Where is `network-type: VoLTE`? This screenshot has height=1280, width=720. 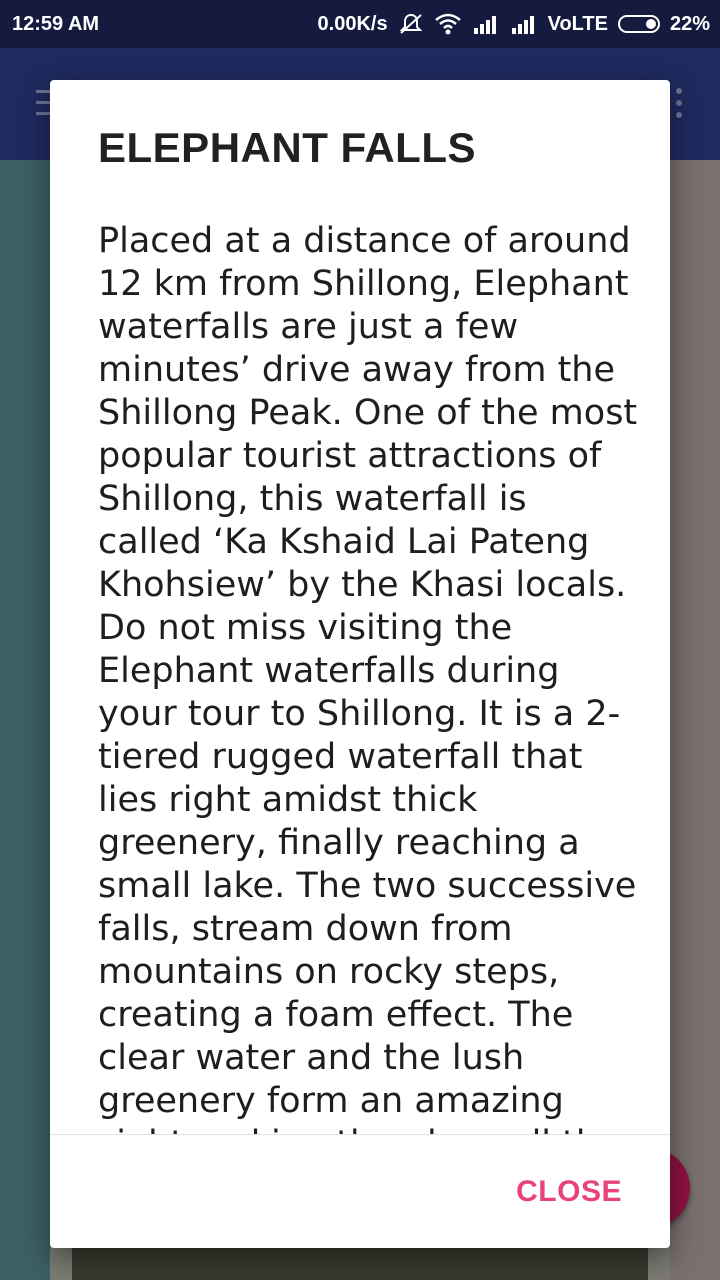
network-type: VoLTE is located at coordinates (577, 23).